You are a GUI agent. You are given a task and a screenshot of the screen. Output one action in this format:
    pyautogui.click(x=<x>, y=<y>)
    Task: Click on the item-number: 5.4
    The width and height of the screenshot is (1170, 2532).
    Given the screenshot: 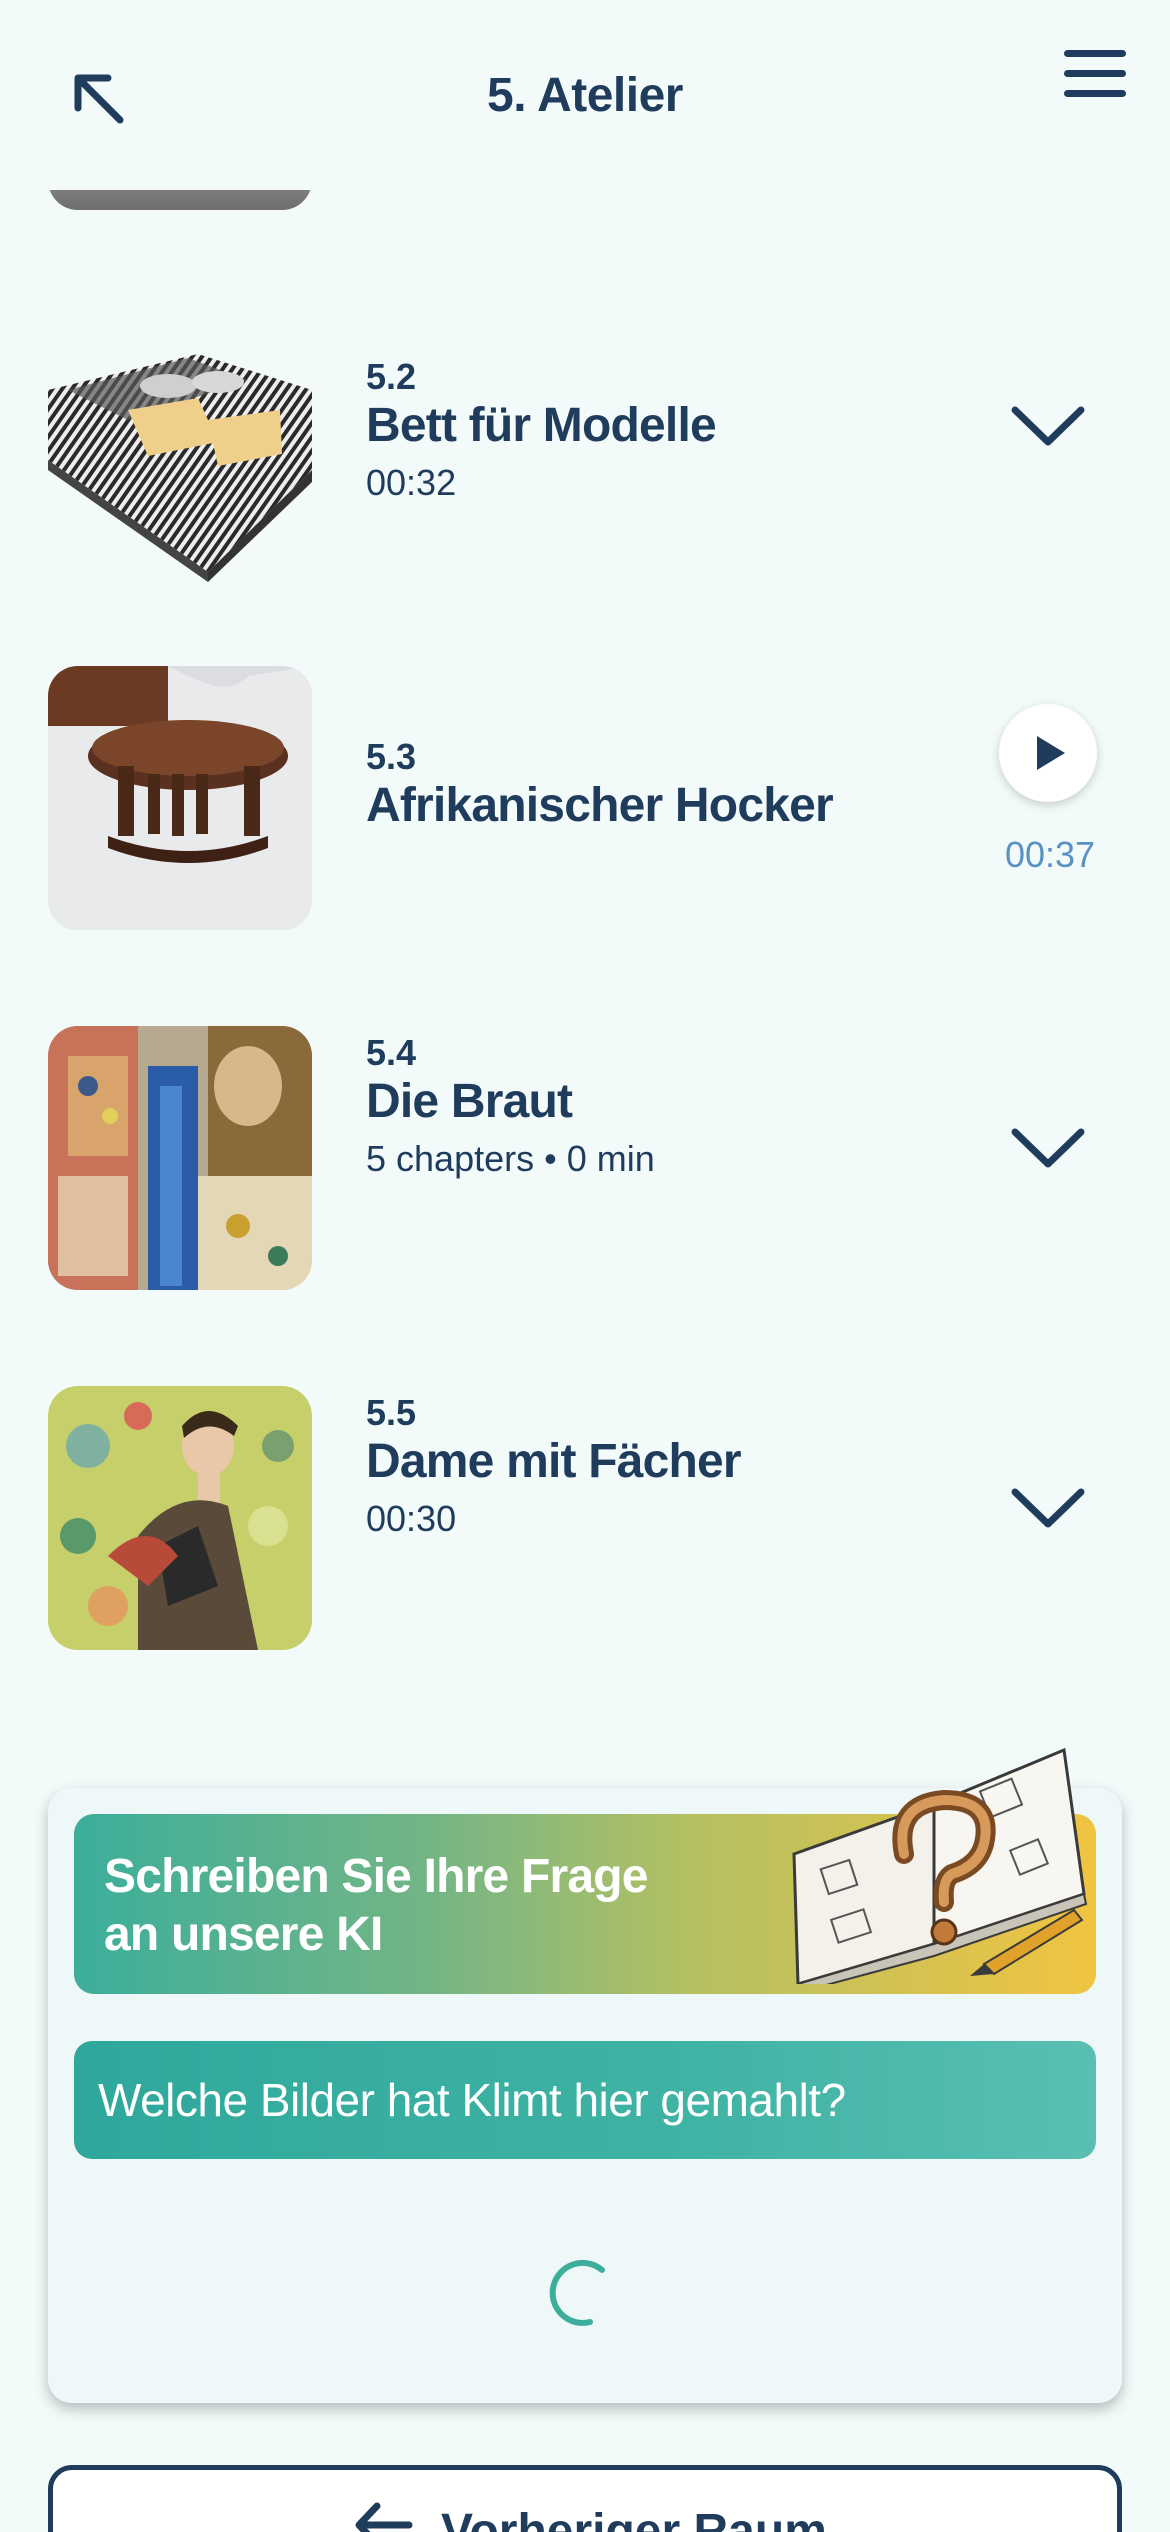 What is the action you would take?
    pyautogui.click(x=391, y=1052)
    